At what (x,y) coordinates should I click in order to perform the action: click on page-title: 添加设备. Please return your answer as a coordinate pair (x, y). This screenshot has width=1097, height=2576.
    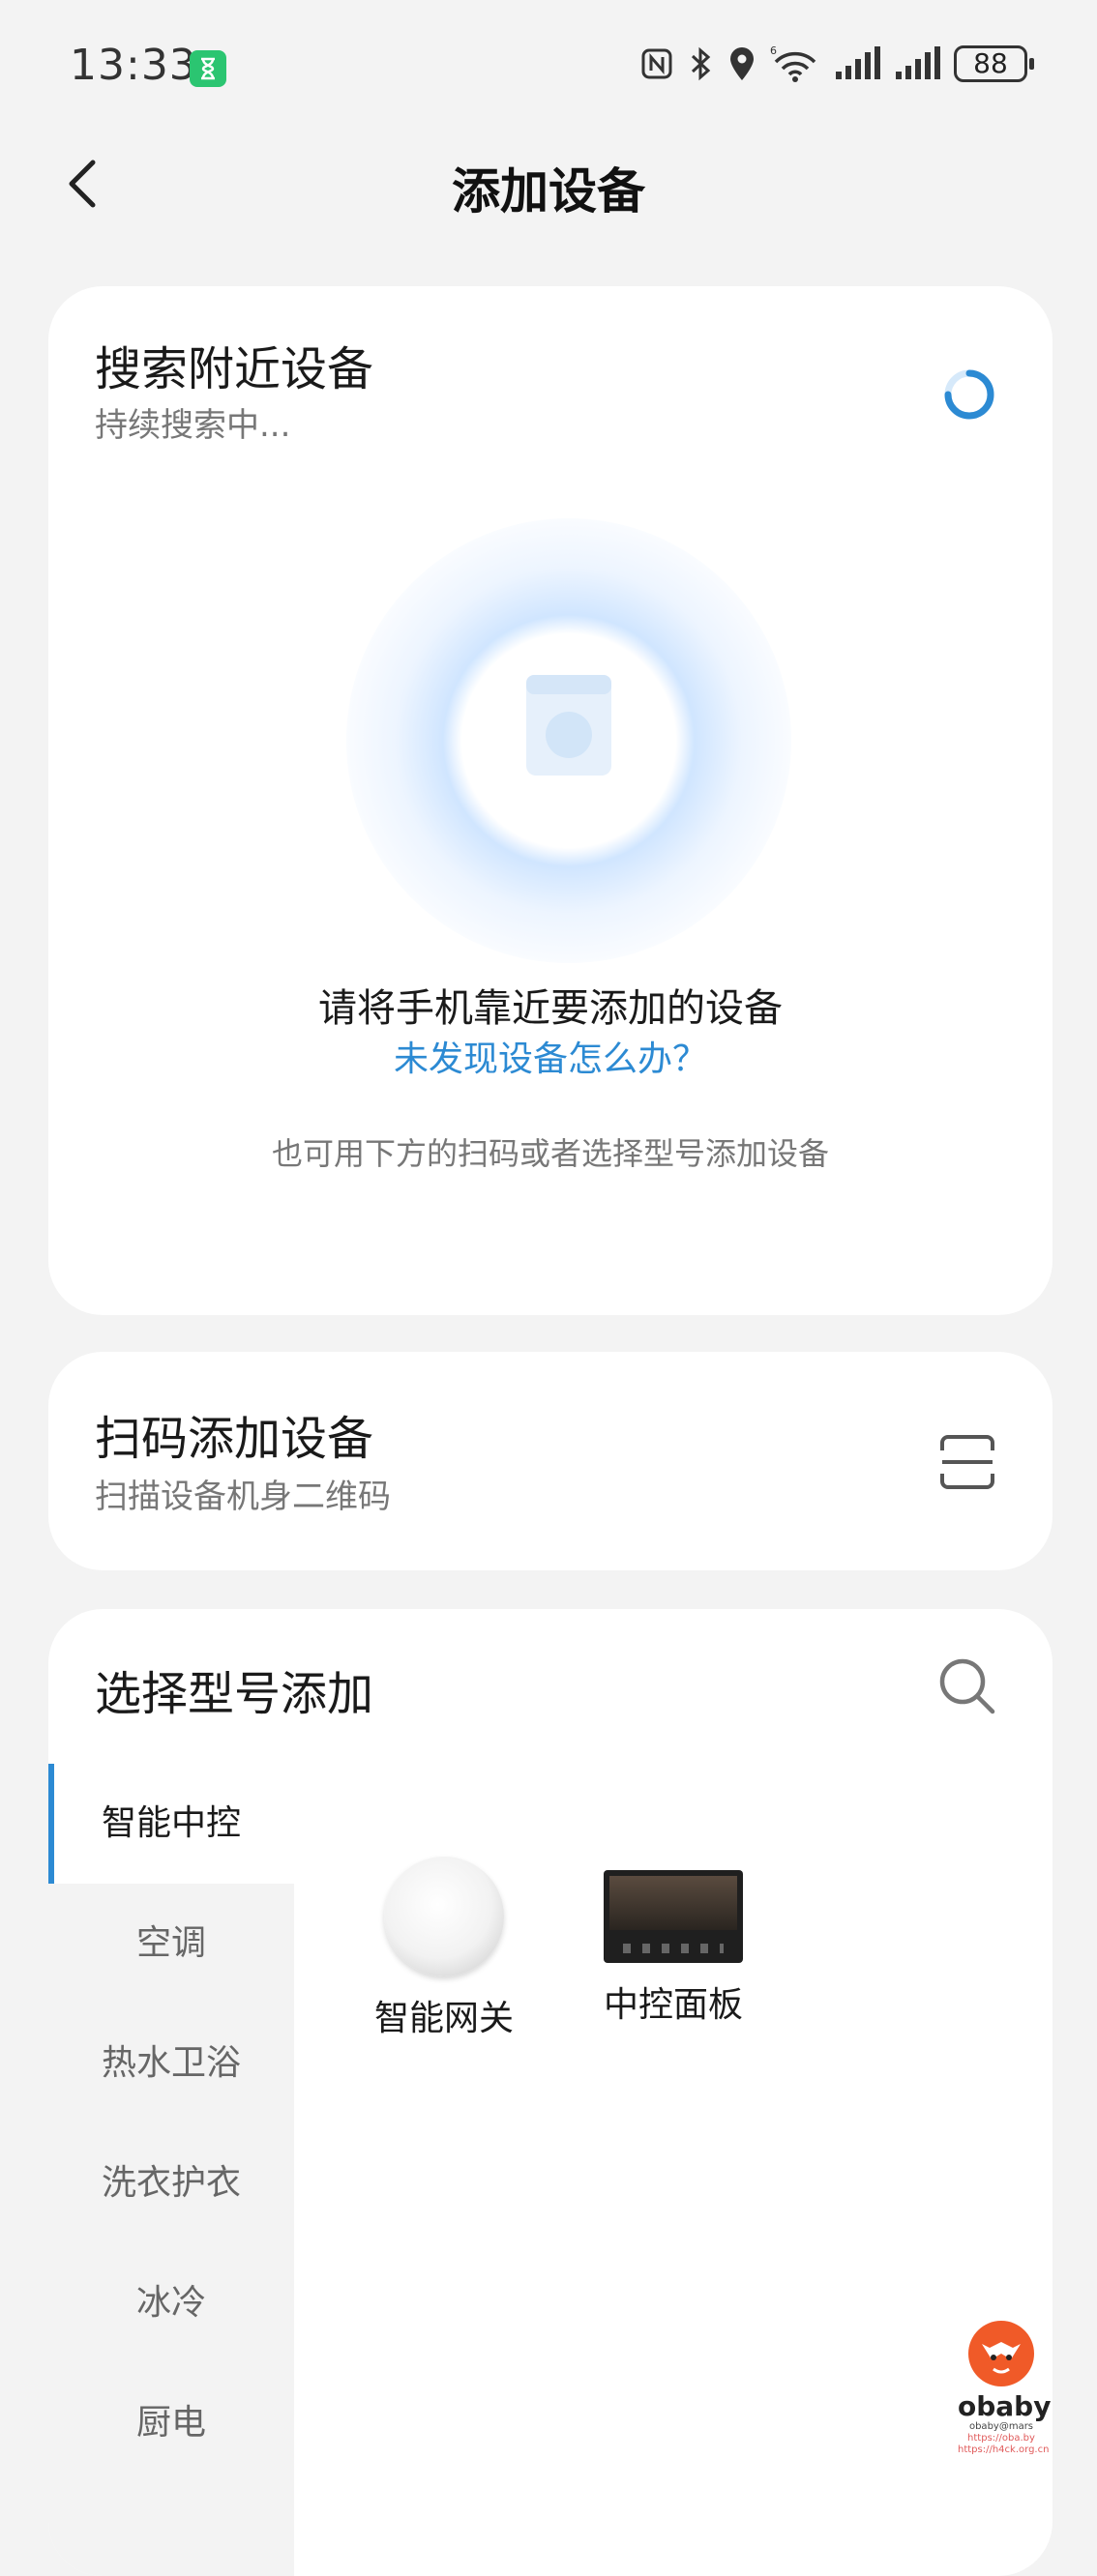
    Looking at the image, I should click on (548, 191).